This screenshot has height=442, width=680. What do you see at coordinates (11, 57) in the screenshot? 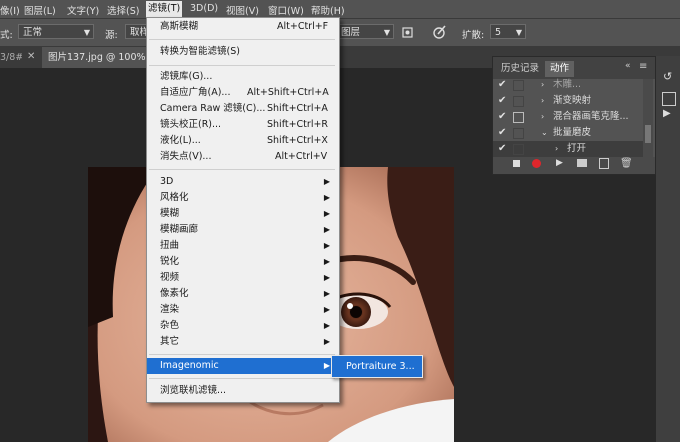
I see `tab-previous-document: 3/8#)` at bounding box center [11, 57].